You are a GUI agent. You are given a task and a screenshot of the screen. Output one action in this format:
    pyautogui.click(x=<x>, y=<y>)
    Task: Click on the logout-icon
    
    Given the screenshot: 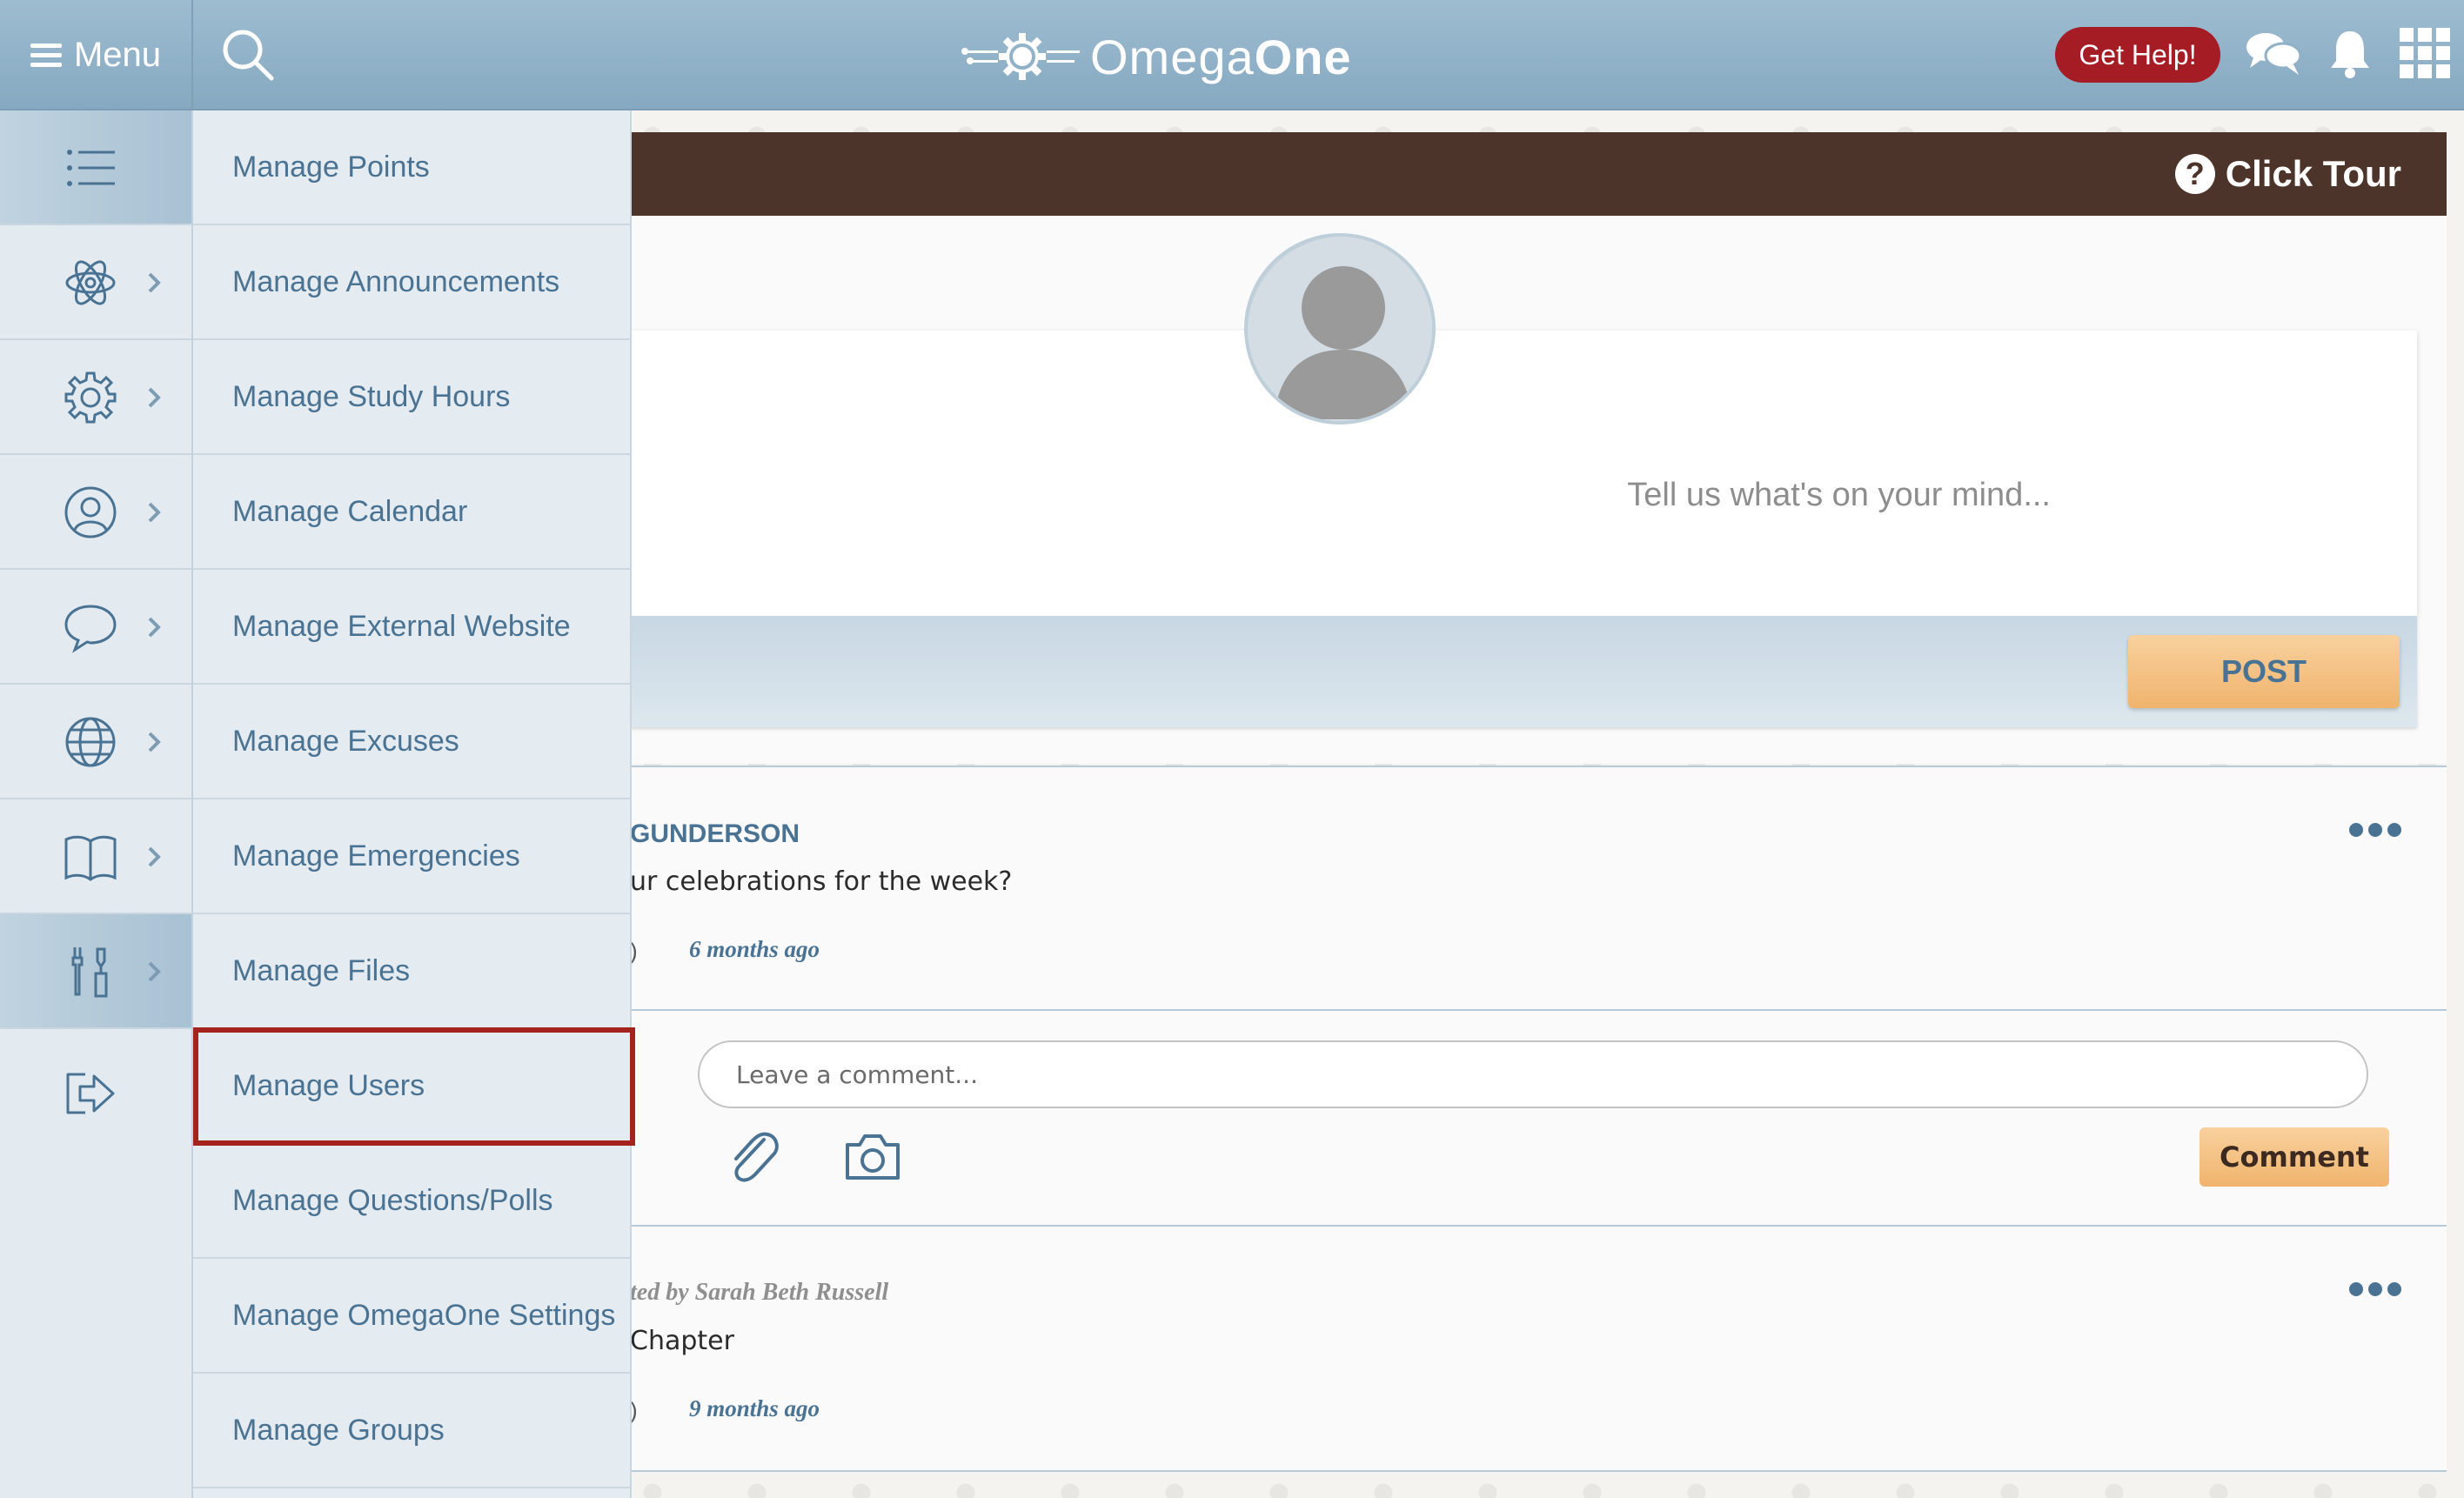 What is the action you would take?
    pyautogui.click(x=90, y=1093)
    